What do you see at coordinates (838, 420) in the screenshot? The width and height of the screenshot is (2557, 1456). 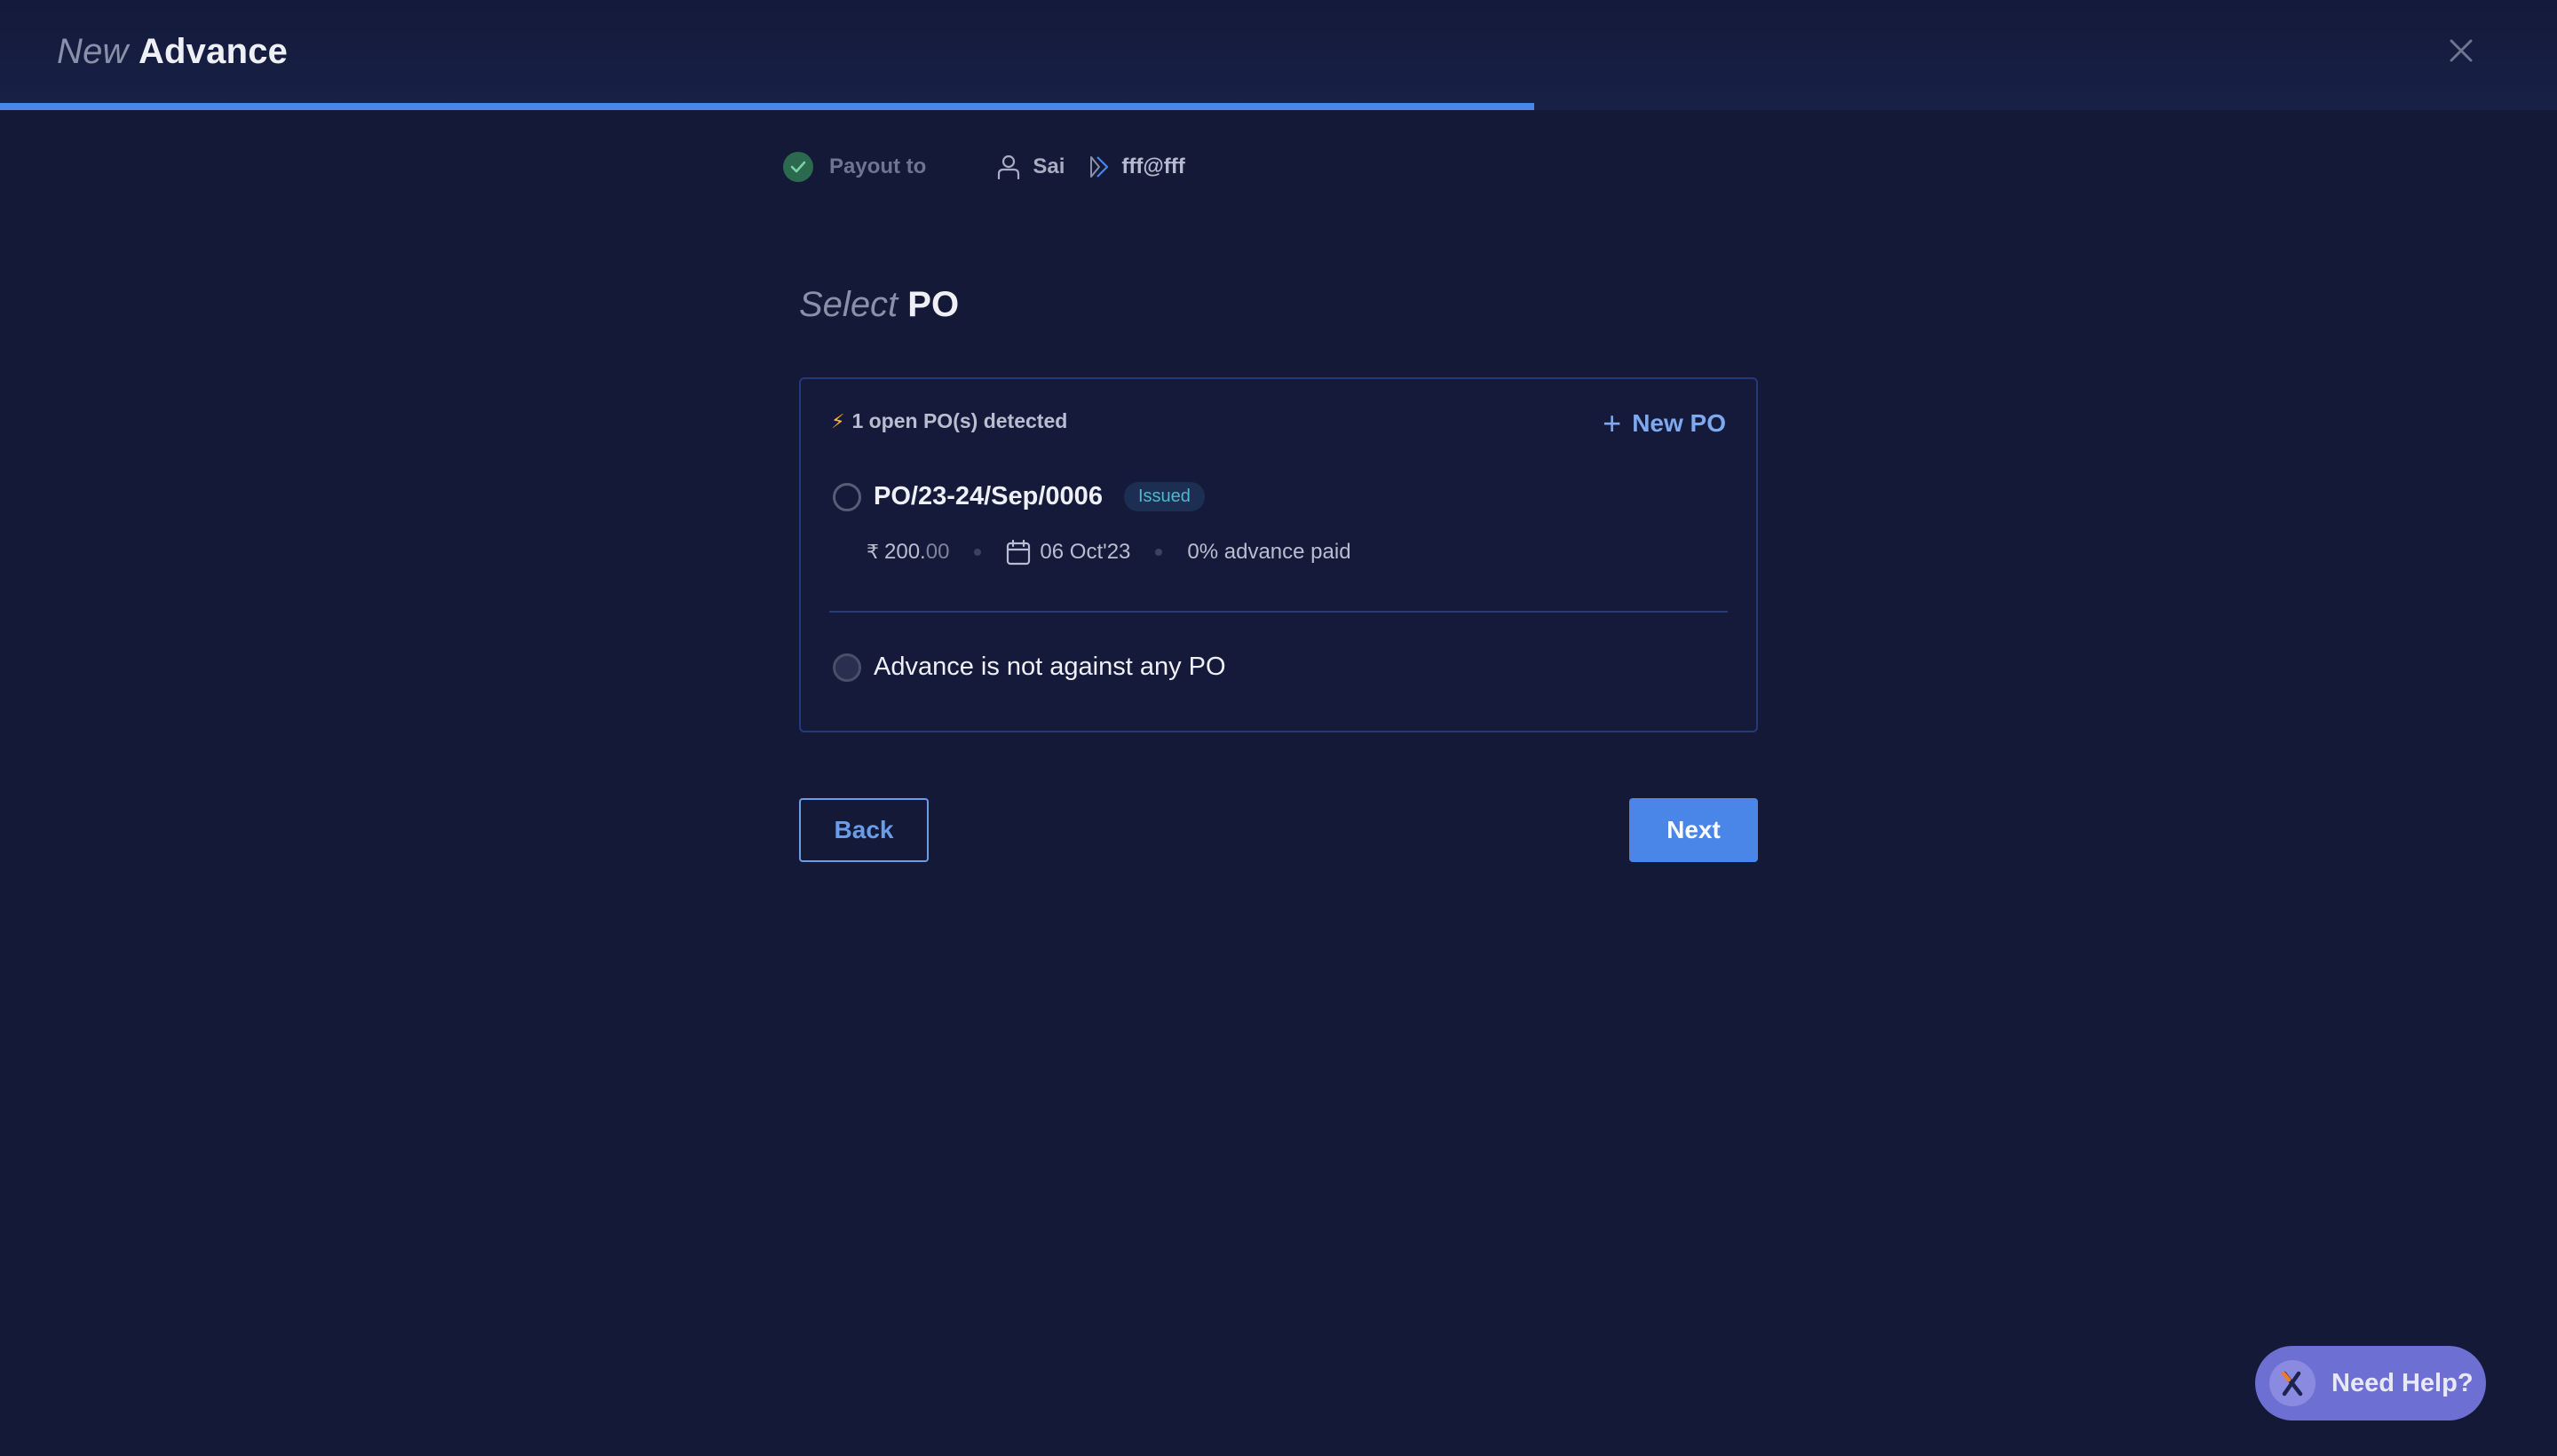 I see `lightning-icon: ⚡` at bounding box center [838, 420].